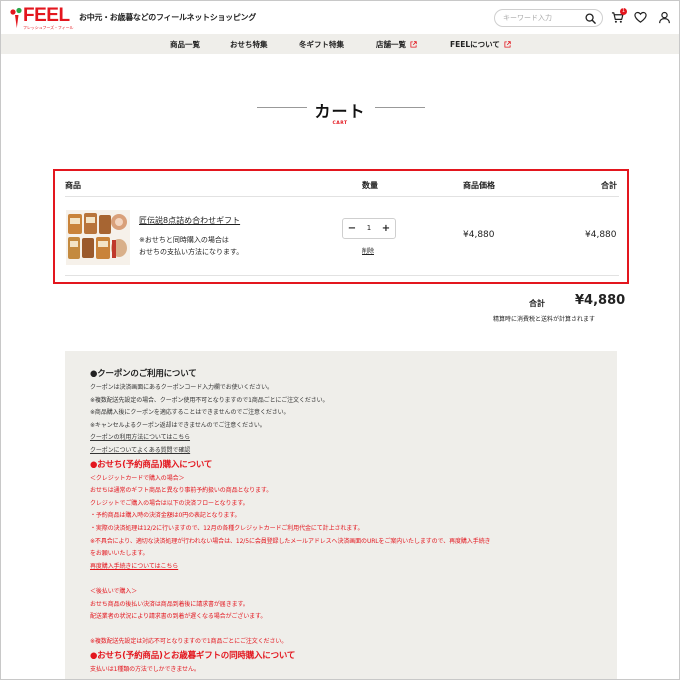 The image size is (680, 680). What do you see at coordinates (191, 252) in the screenshot?
I see `product-note-line: おせちの支払い方法になります。` at bounding box center [191, 252].